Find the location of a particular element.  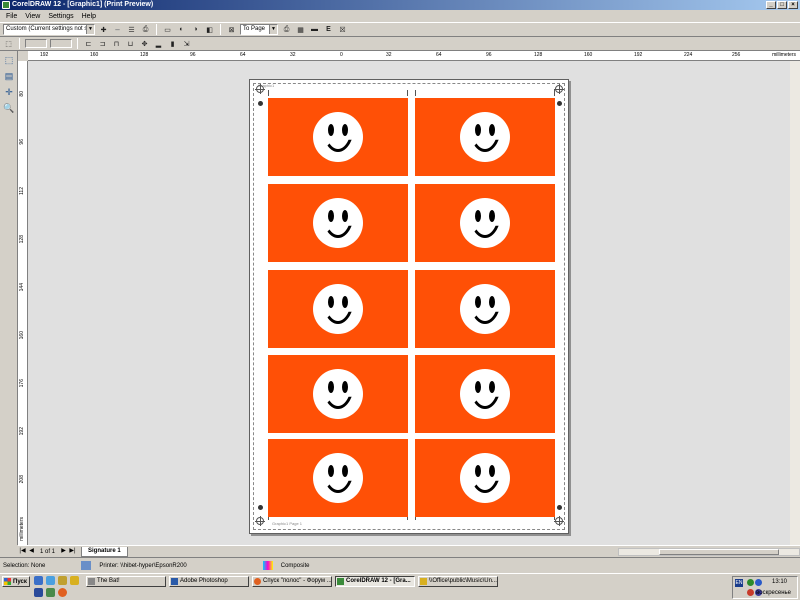

ruler-label: 128 is located at coordinates (538, 55).